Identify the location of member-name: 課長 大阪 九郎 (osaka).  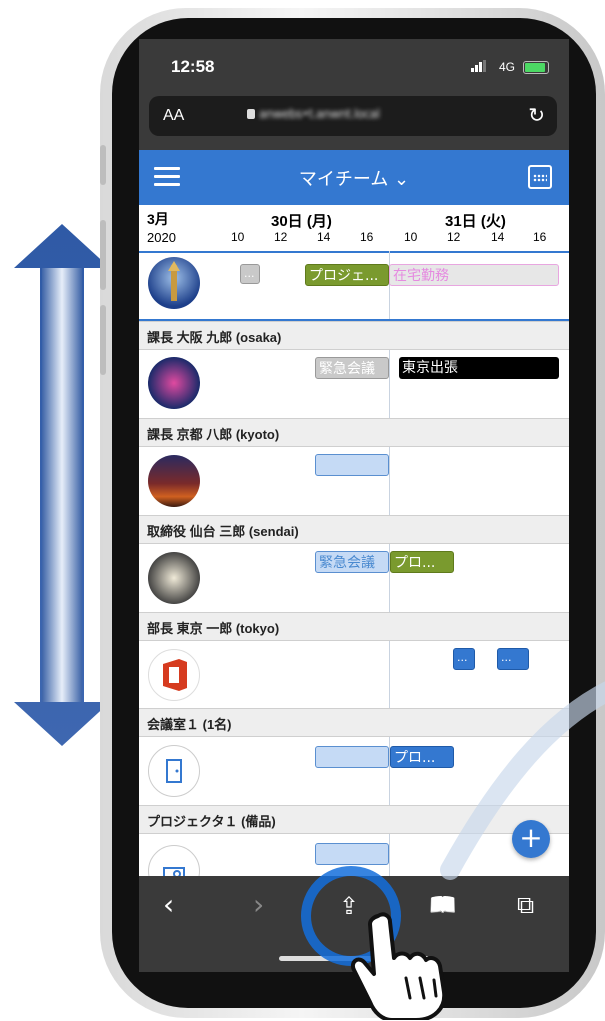
(214, 337).